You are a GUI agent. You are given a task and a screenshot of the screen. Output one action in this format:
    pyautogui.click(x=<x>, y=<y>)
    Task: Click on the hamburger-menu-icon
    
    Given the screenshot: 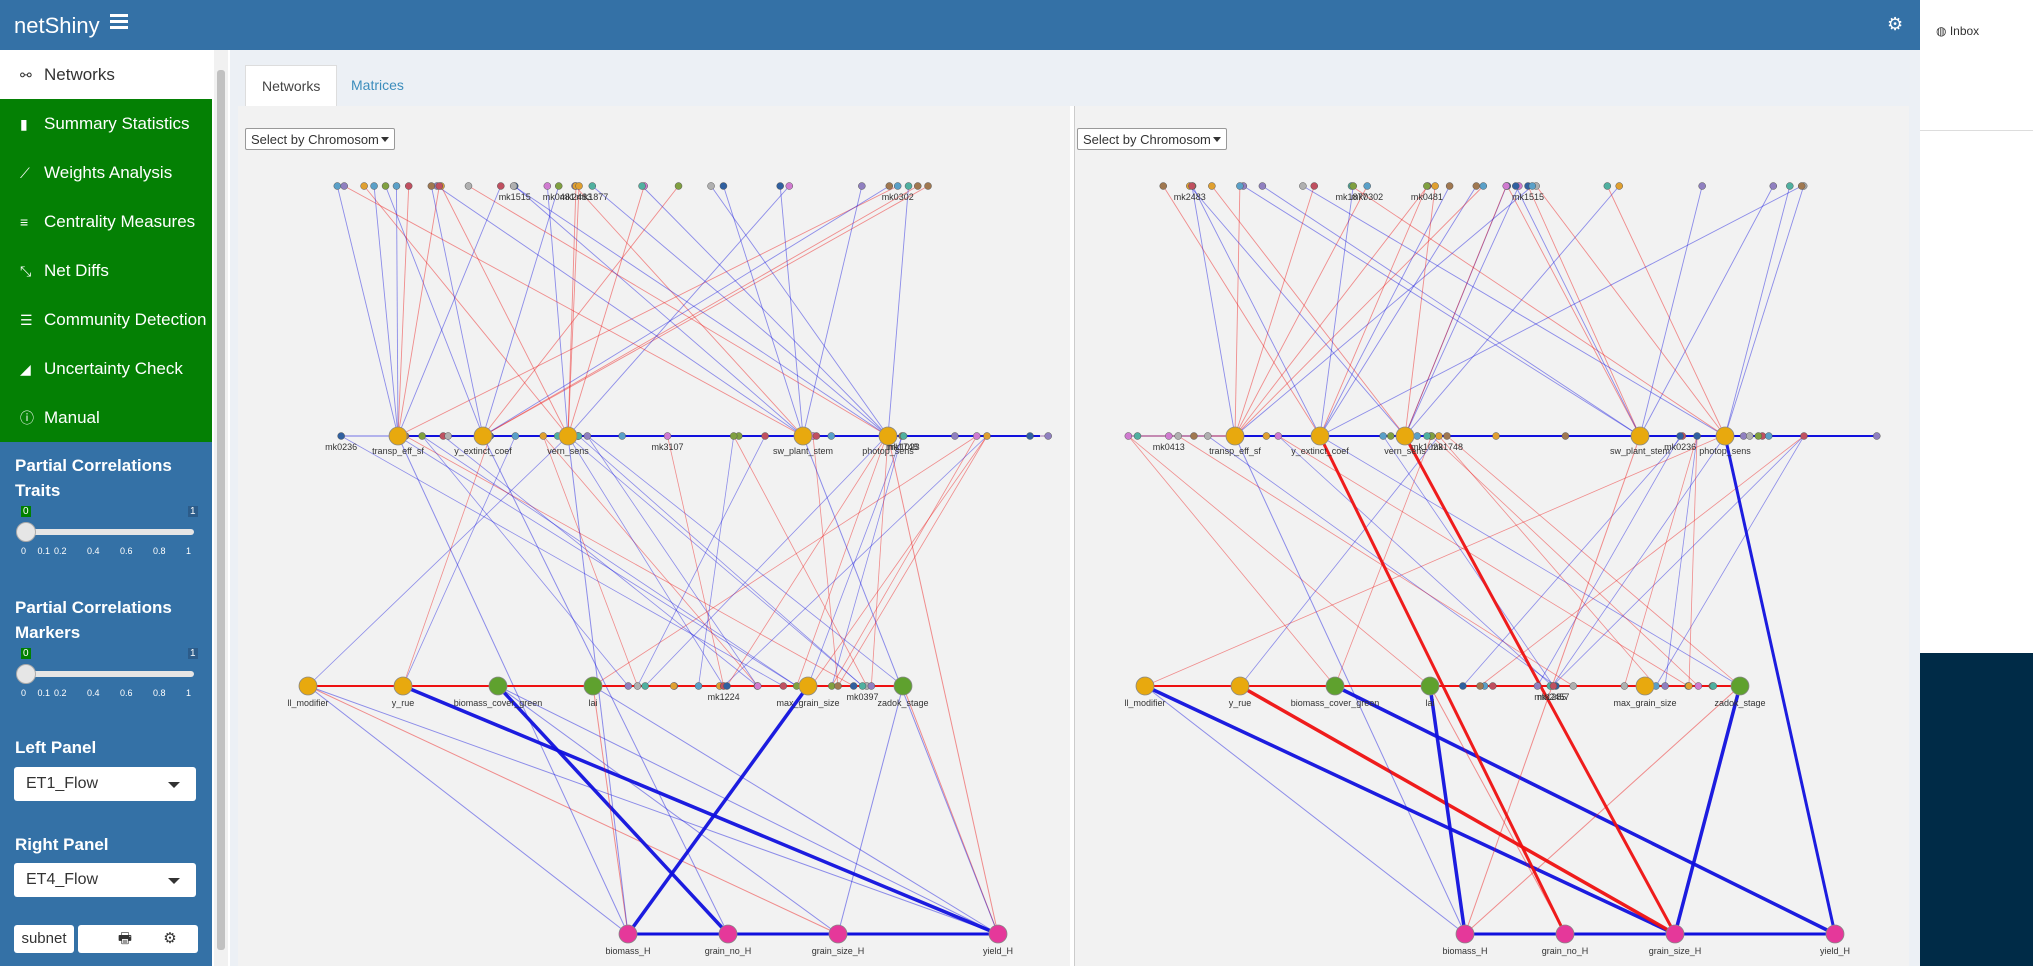 What is the action you would take?
    pyautogui.click(x=119, y=23)
    